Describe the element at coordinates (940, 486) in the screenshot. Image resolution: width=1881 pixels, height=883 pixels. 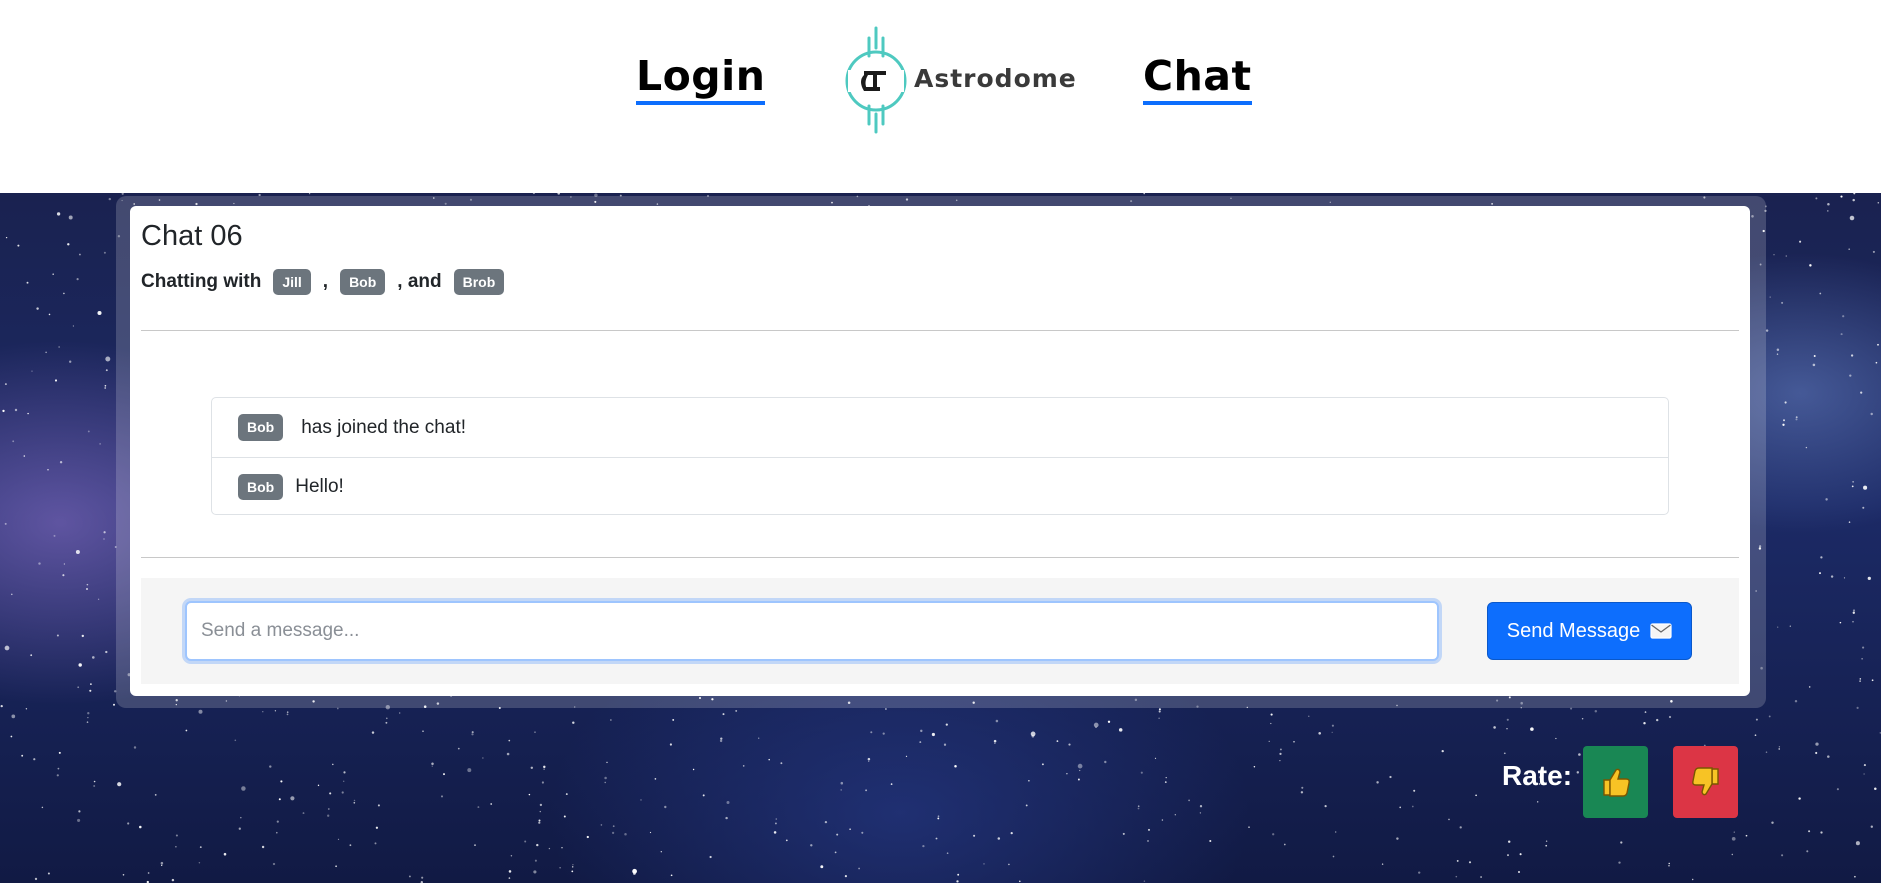
I see `message-item: Bob Hello!` at that location.